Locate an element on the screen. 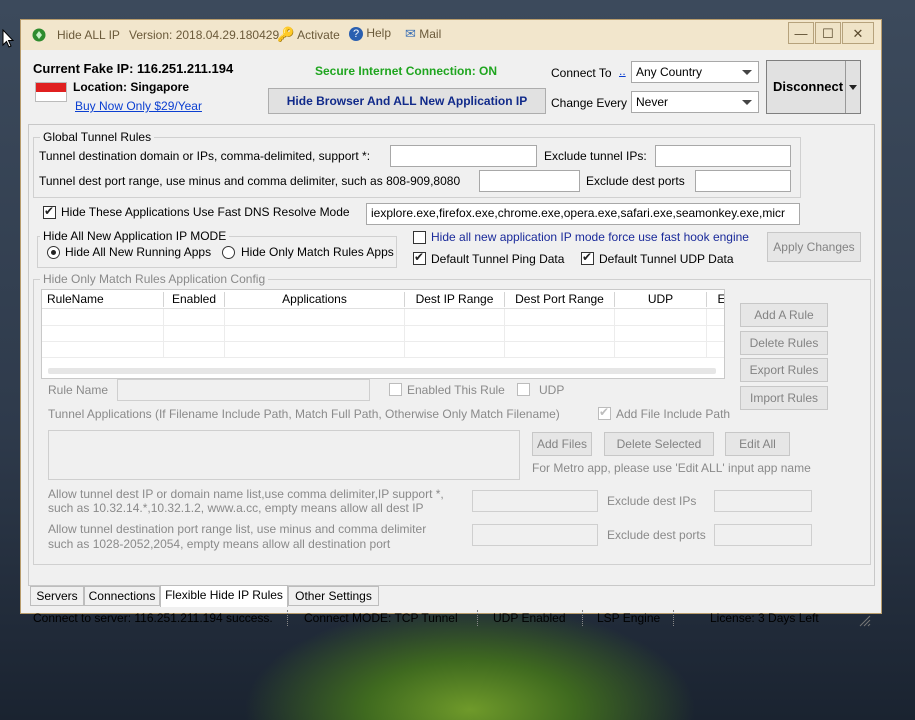 The width and height of the screenshot is (915, 720). import-rules-button: Import Rules is located at coordinates (784, 398).